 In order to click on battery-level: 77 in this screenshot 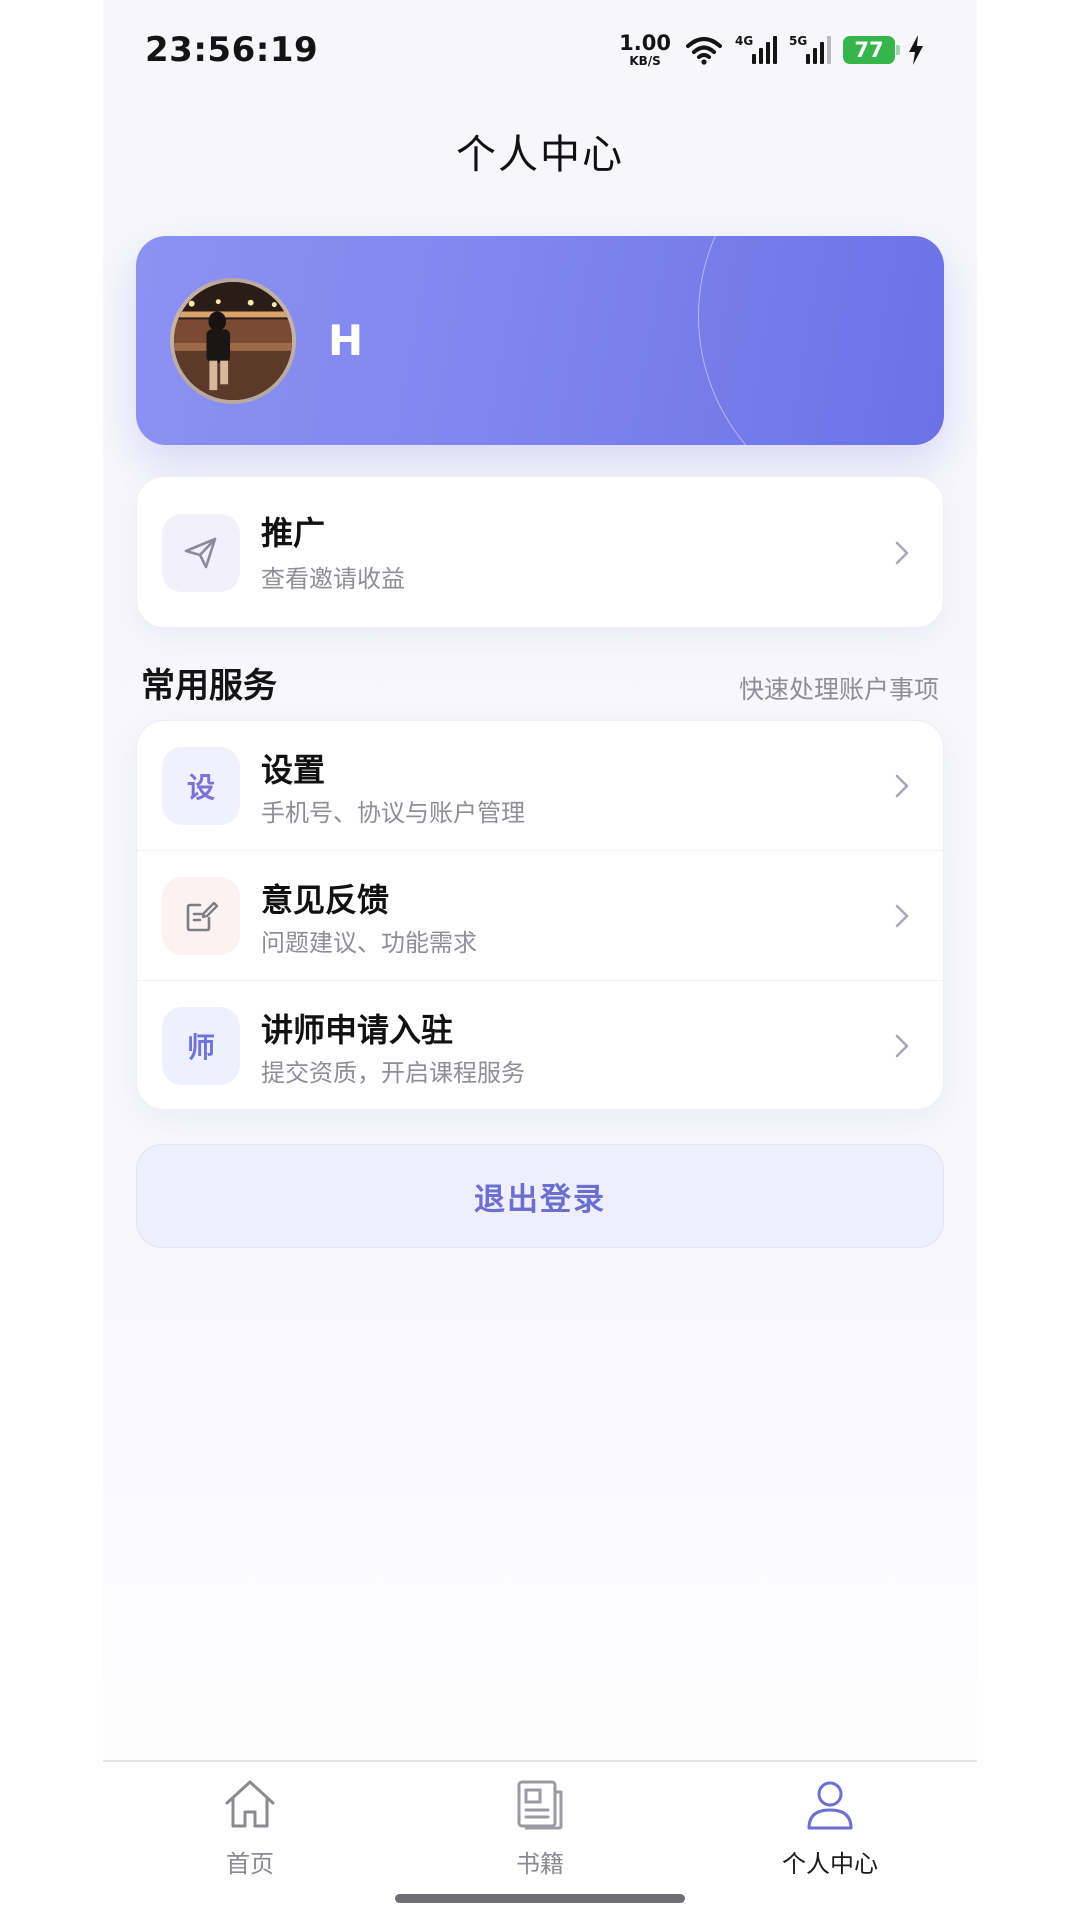, I will do `click(869, 50)`.